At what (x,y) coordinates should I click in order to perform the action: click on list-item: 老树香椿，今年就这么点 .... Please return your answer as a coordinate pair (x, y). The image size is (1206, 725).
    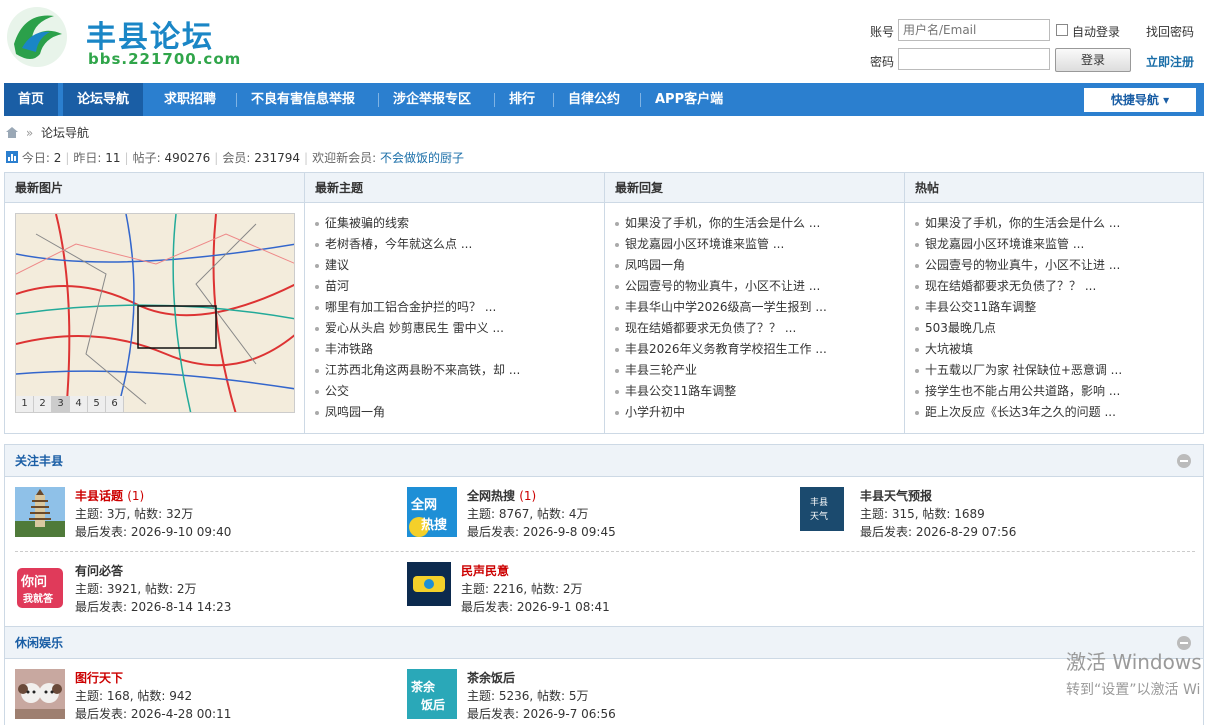
    Looking at the image, I should click on (459, 244).